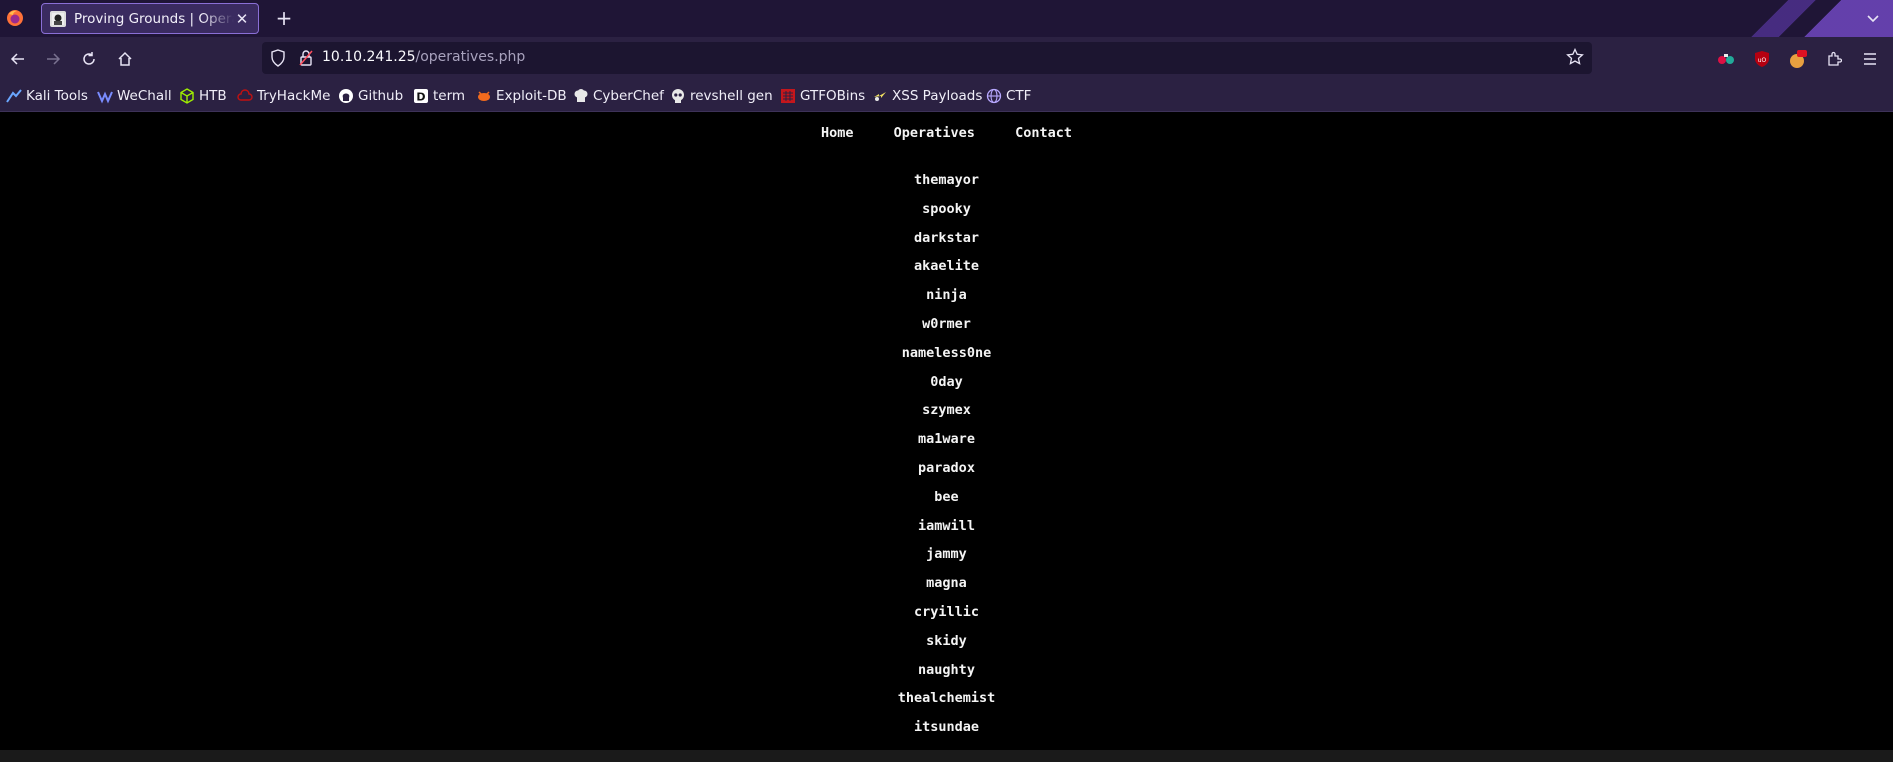  I want to click on nav-operatives-link: Operatives, so click(934, 133).